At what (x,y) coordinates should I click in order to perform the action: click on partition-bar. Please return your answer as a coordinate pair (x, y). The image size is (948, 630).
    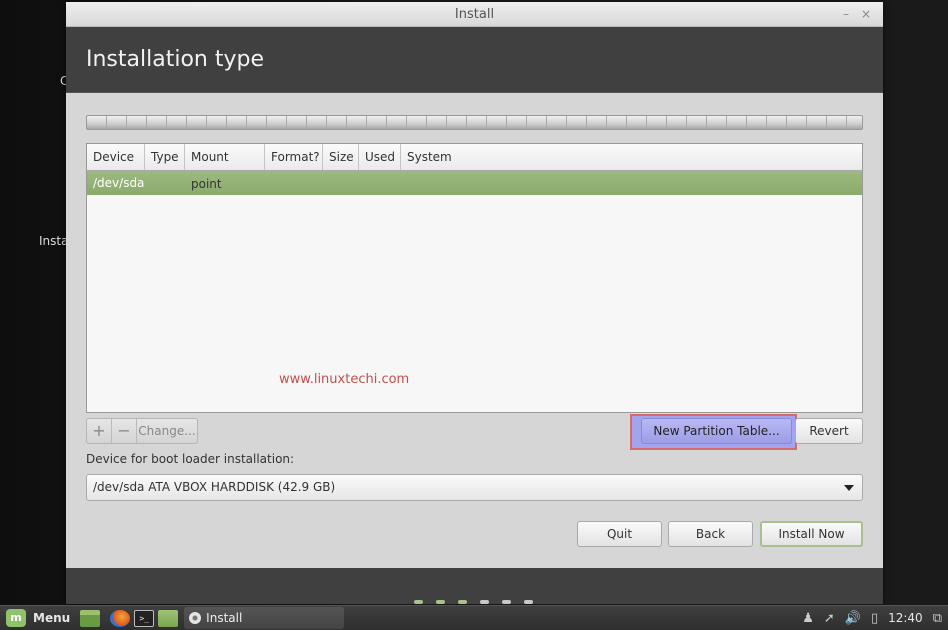
    Looking at the image, I should click on (474, 122).